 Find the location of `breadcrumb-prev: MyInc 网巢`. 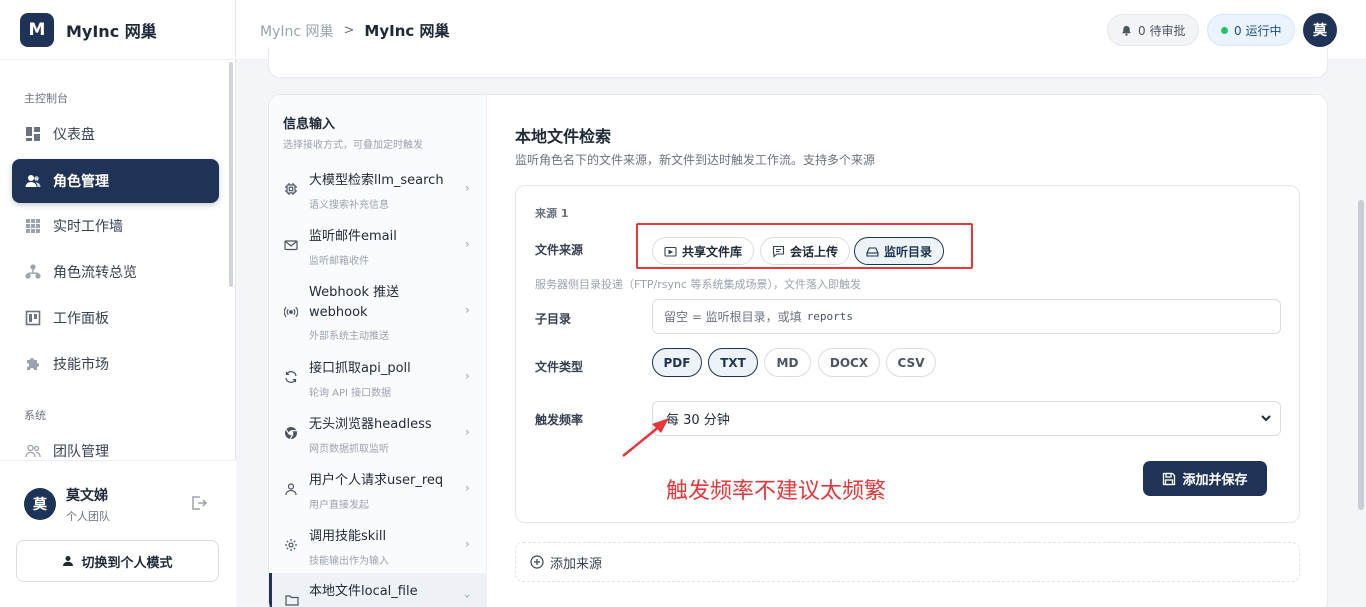

breadcrumb-prev: MyInc 网巢 is located at coordinates (297, 31).